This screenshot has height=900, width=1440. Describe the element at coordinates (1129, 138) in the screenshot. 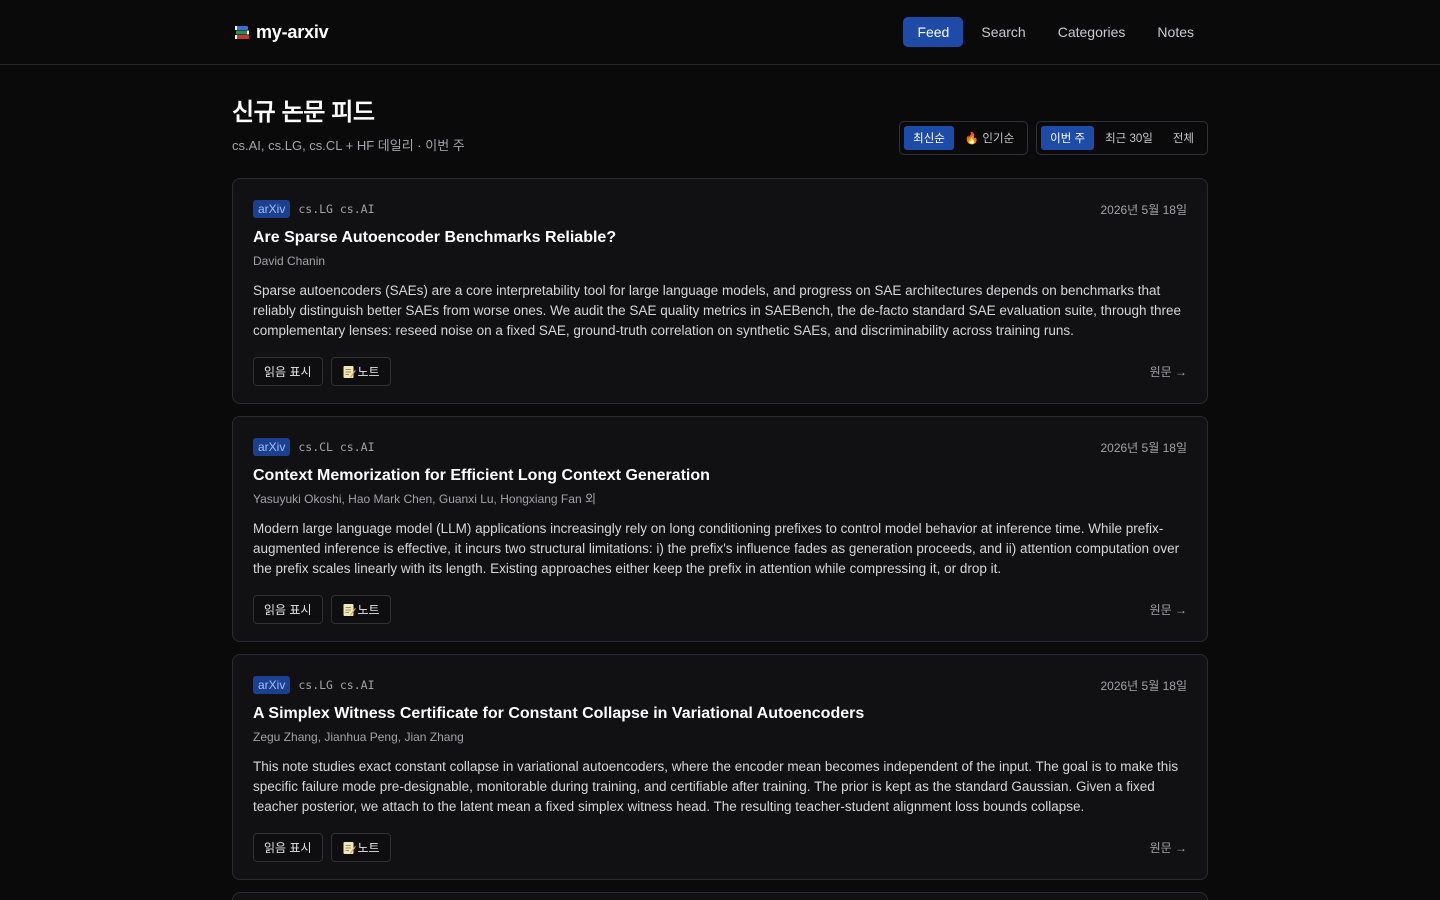

I see `period-30-days-button: 최근 30일` at that location.